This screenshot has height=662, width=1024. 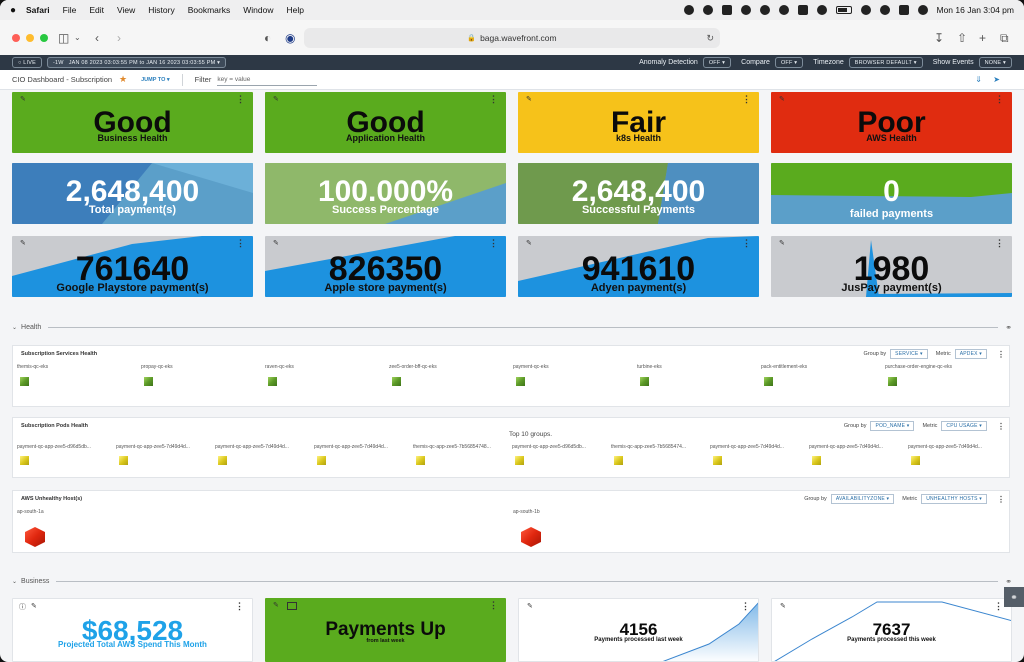 What do you see at coordinates (865, 10) in the screenshot?
I see `wifi-icon` at bounding box center [865, 10].